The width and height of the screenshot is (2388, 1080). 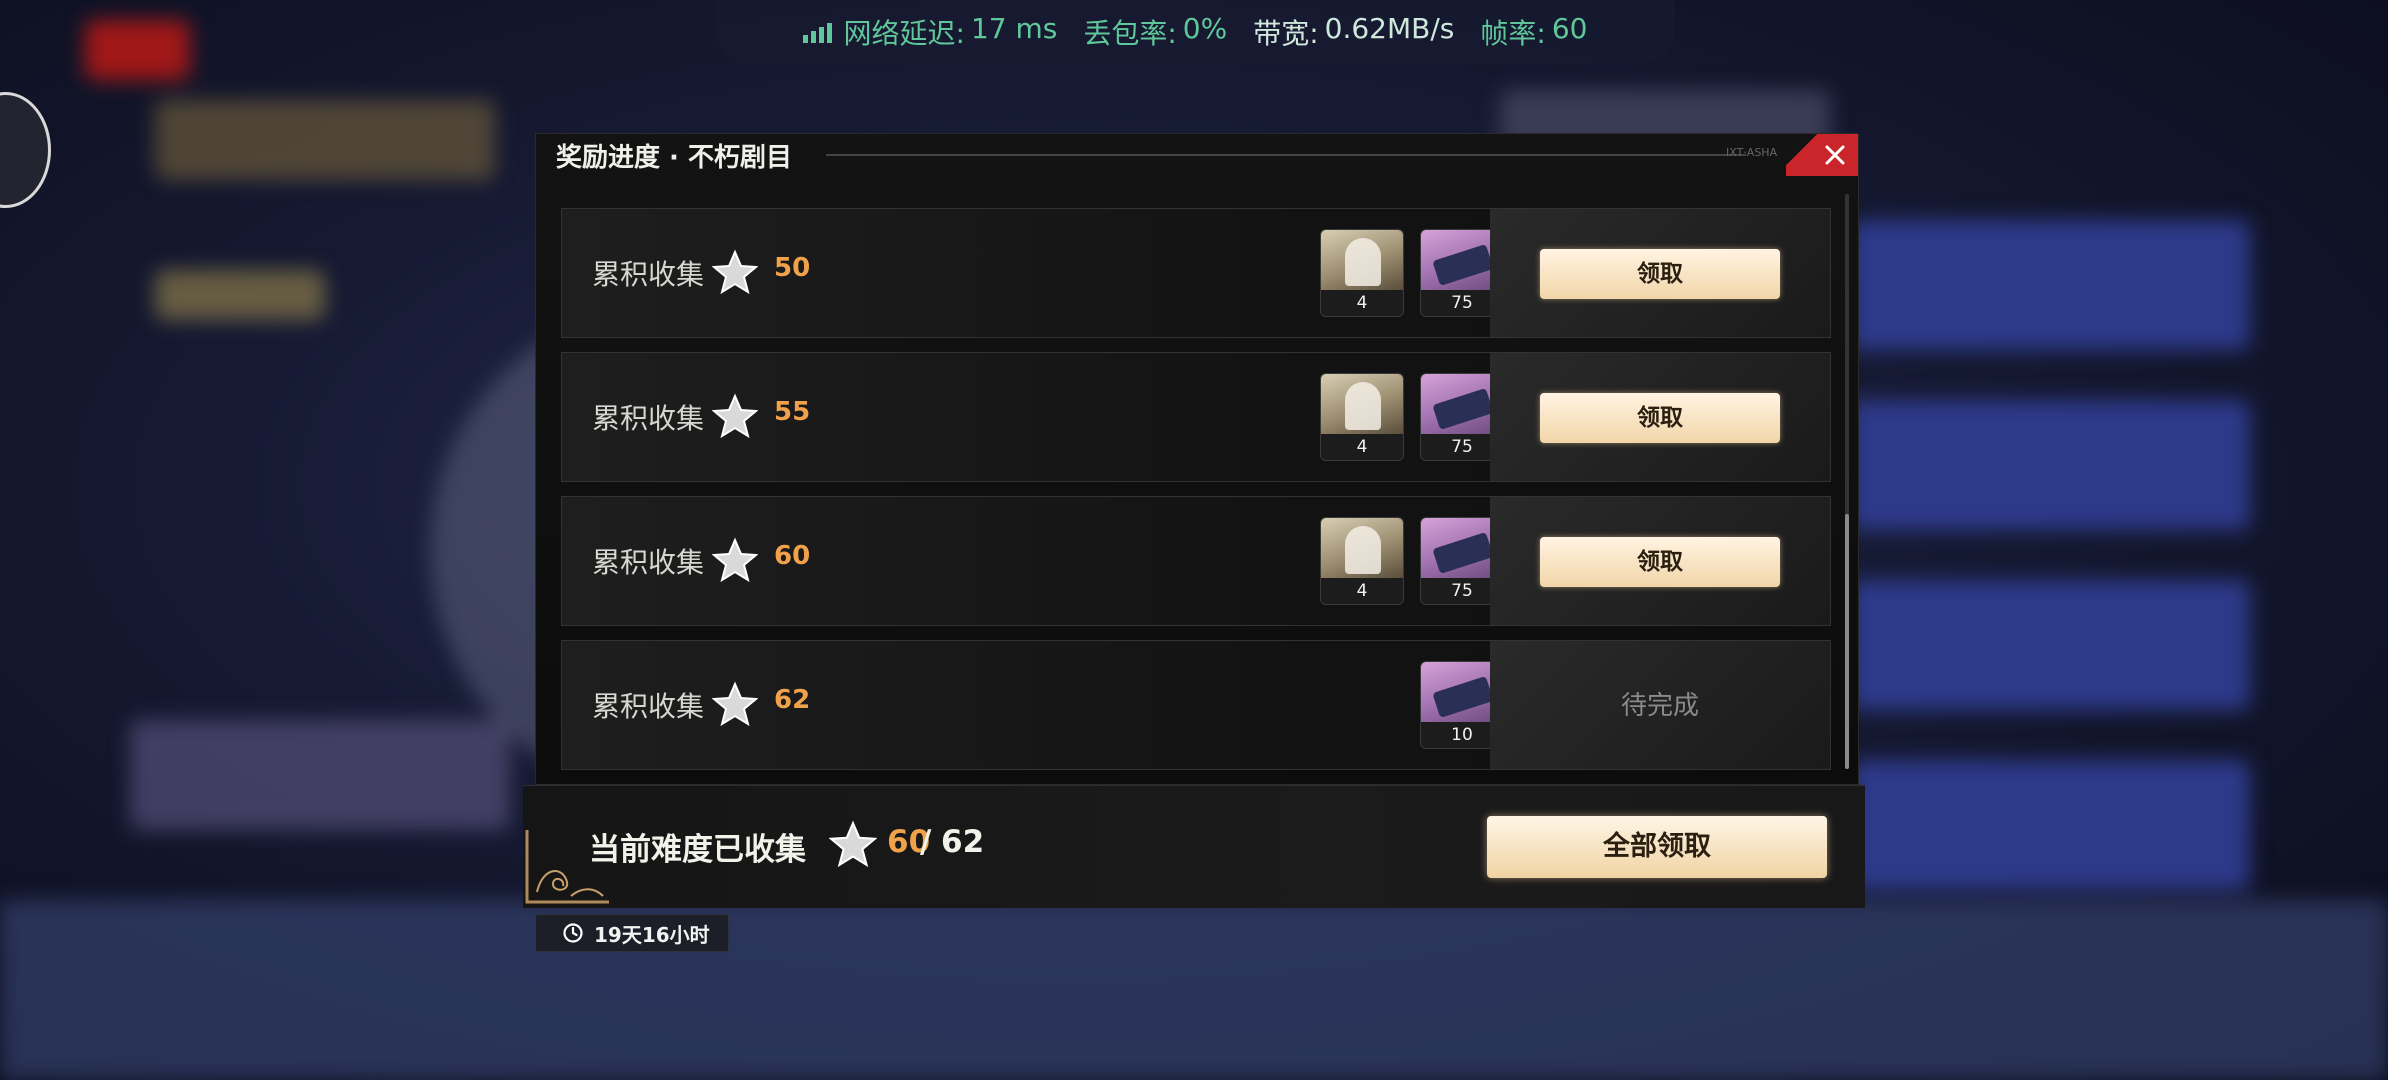 I want to click on clock-icon, so click(x=573, y=933).